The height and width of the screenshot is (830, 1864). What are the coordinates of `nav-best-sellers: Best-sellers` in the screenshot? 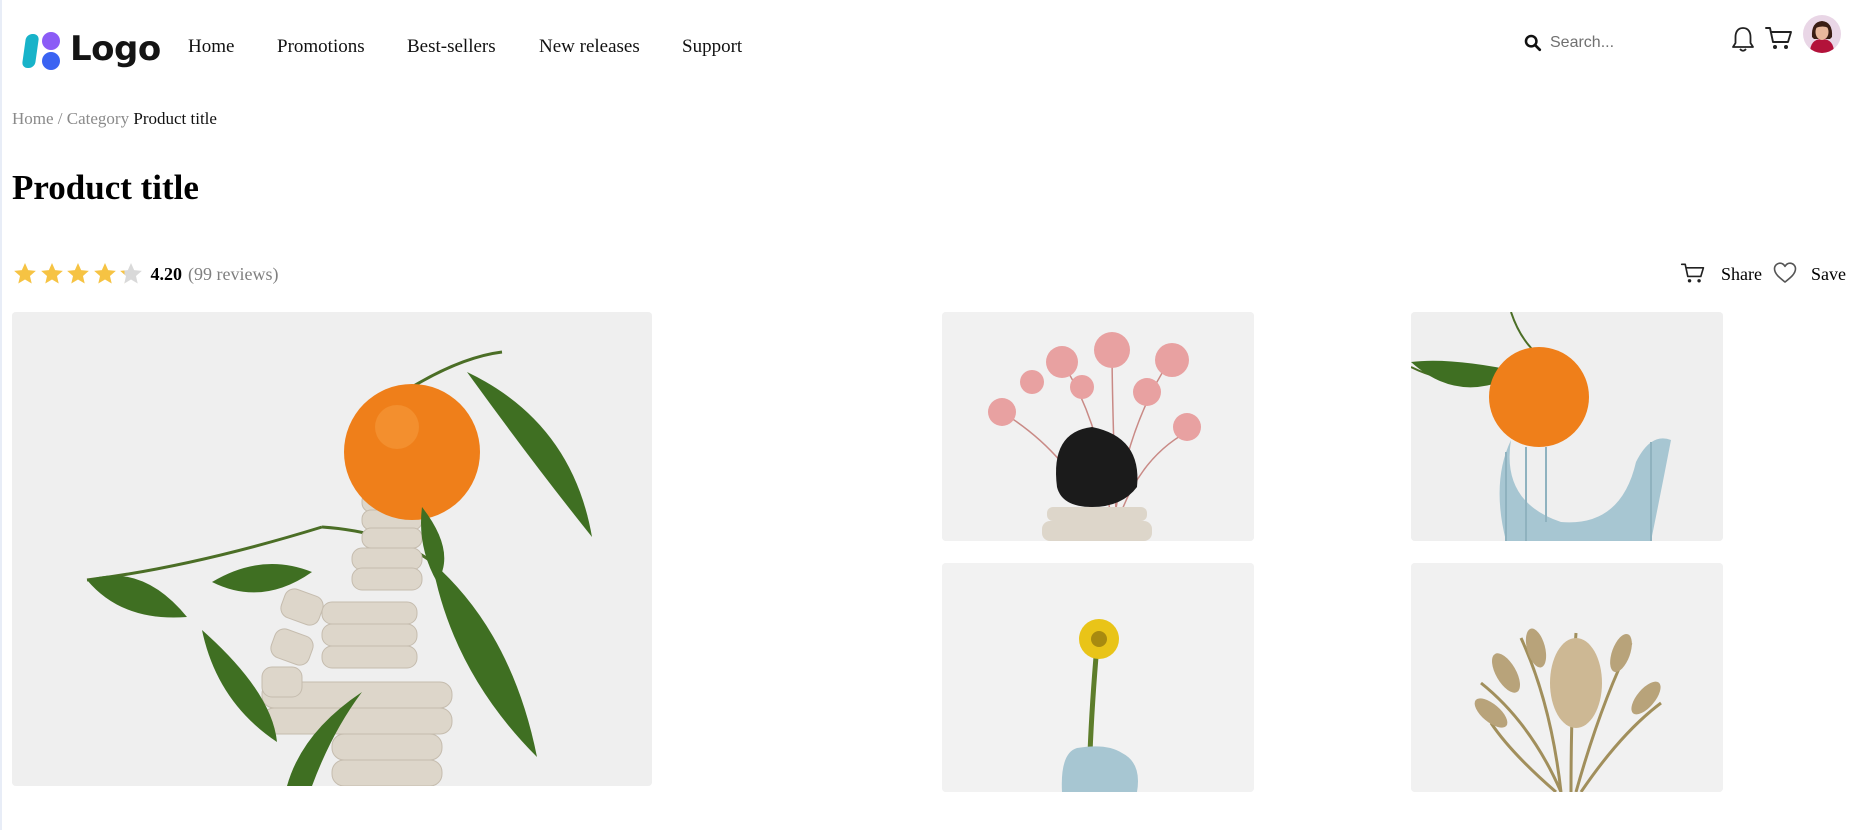 It's located at (451, 47).